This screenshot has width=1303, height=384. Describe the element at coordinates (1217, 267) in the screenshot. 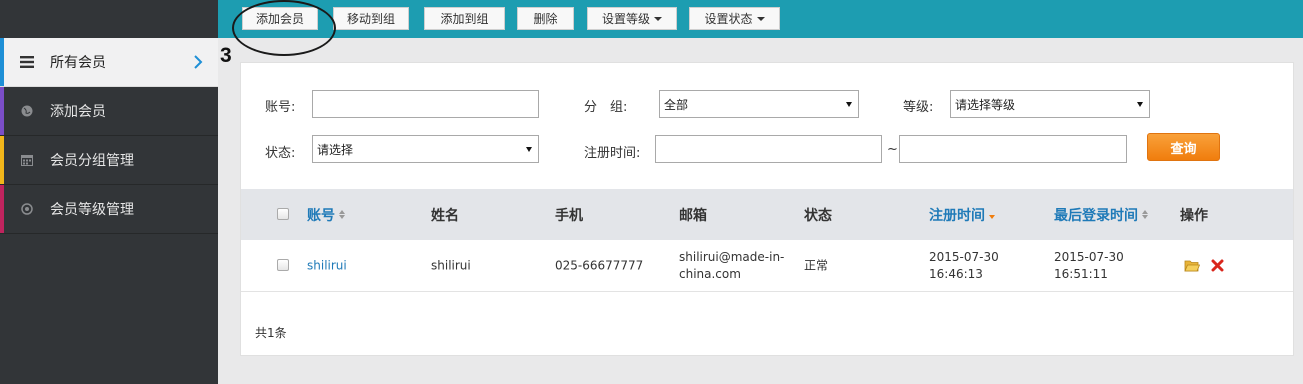

I see `delete-x-icon` at that location.